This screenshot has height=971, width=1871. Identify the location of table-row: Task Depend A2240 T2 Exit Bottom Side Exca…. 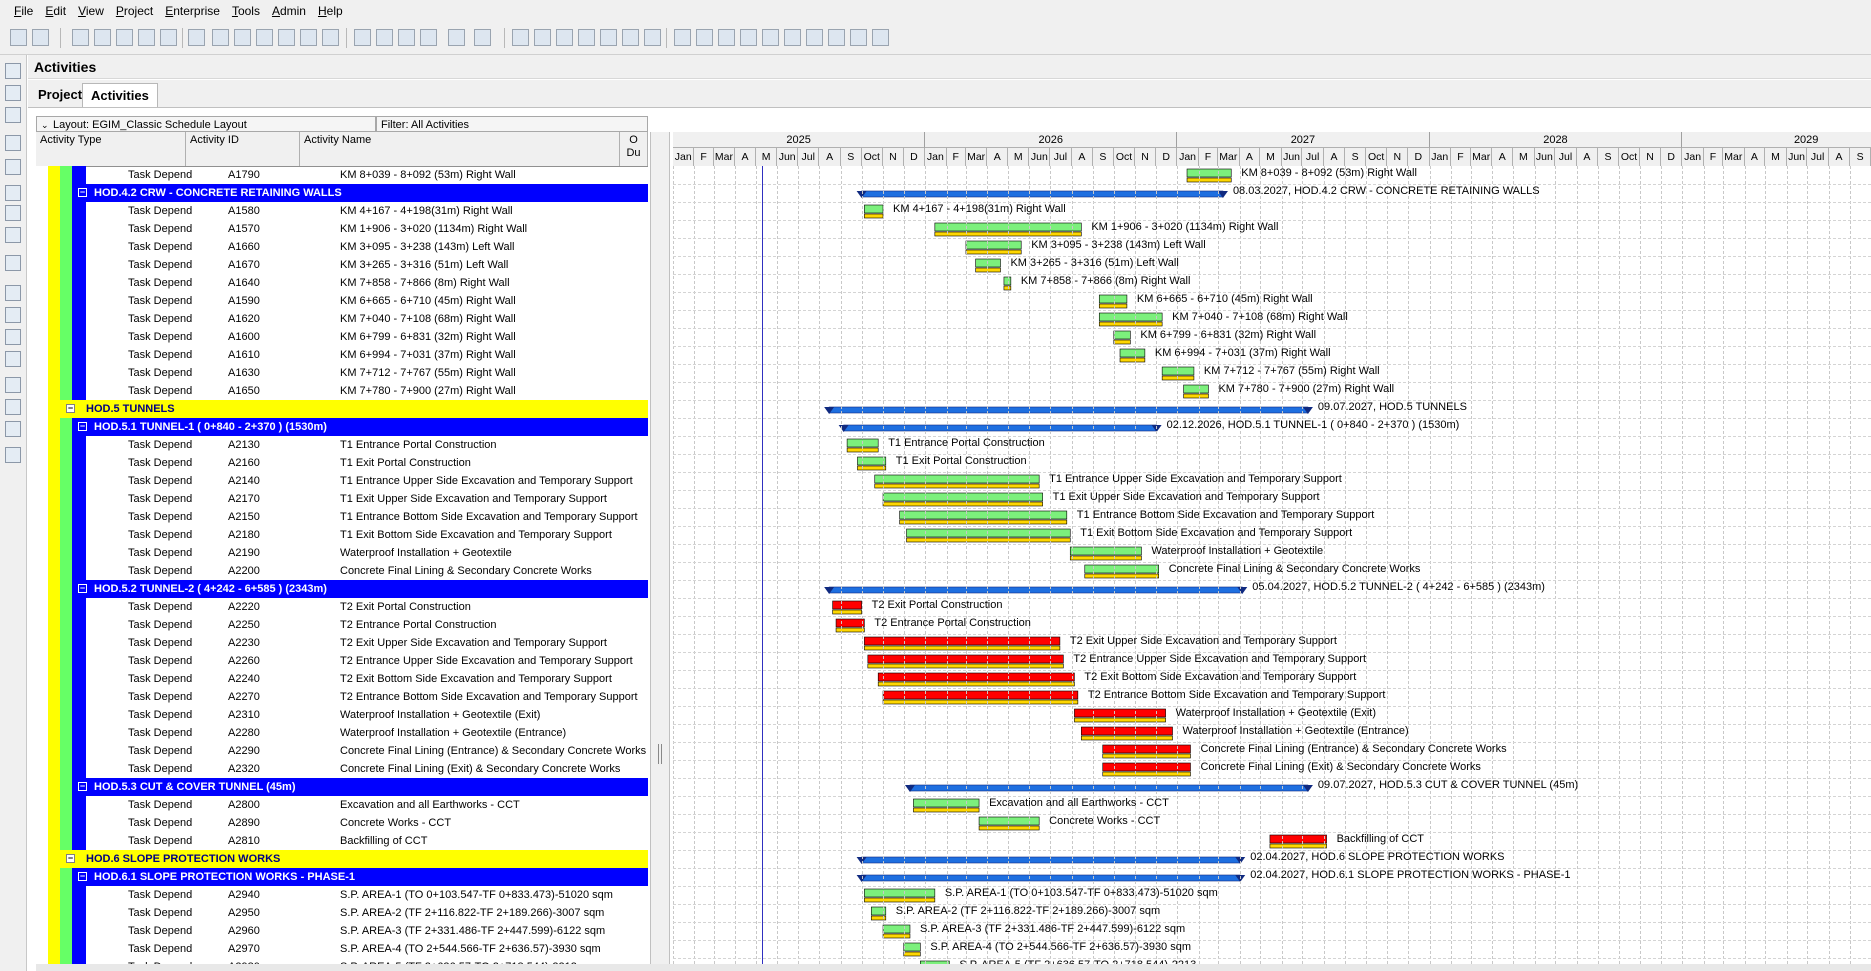
(342, 679).